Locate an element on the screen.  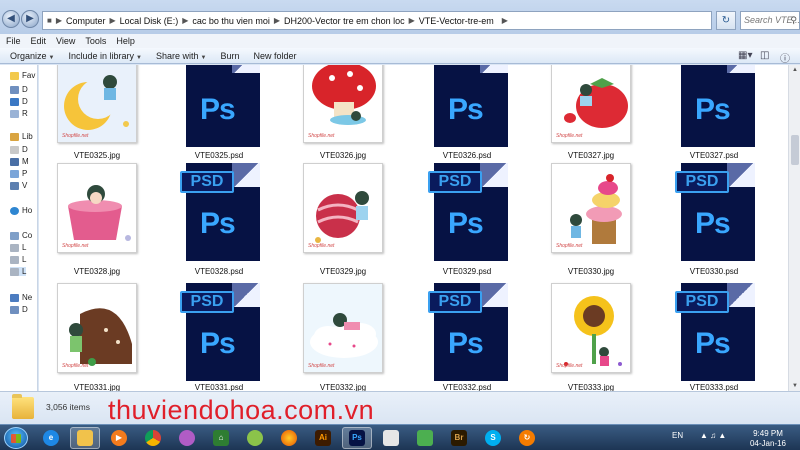
nav-computer: Co is located at coordinates (21, 235).